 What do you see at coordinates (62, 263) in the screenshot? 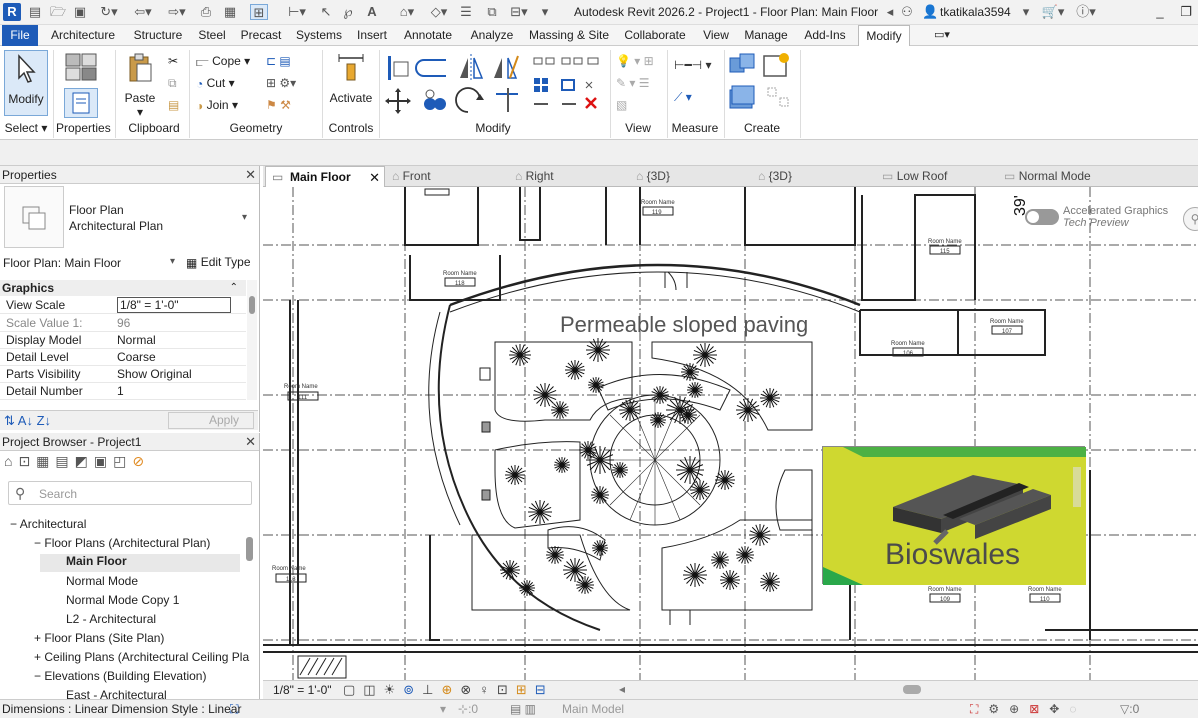
I see `instance-filter: Floor Plan: Main Floor` at bounding box center [62, 263].